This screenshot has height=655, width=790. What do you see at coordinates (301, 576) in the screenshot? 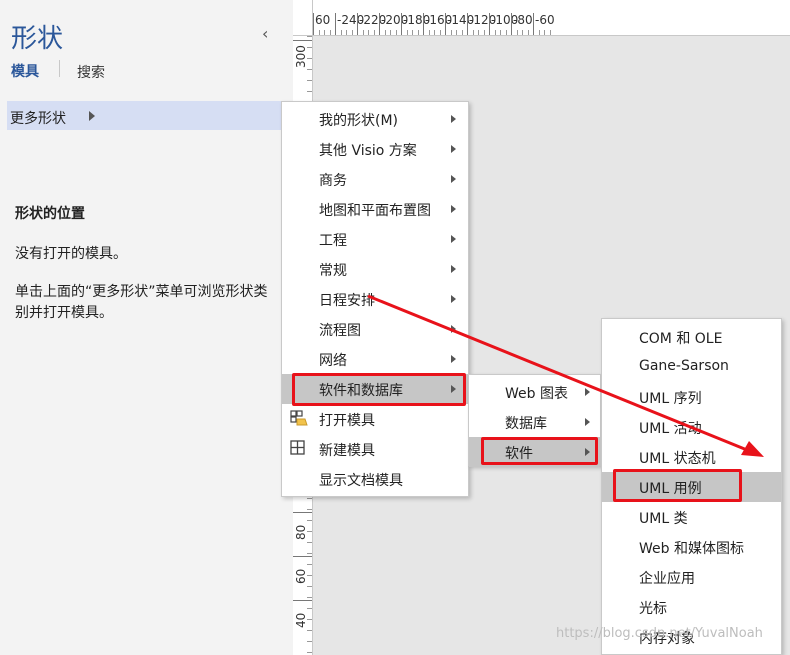
I see `ruler-tick-label: 60` at bounding box center [301, 576].